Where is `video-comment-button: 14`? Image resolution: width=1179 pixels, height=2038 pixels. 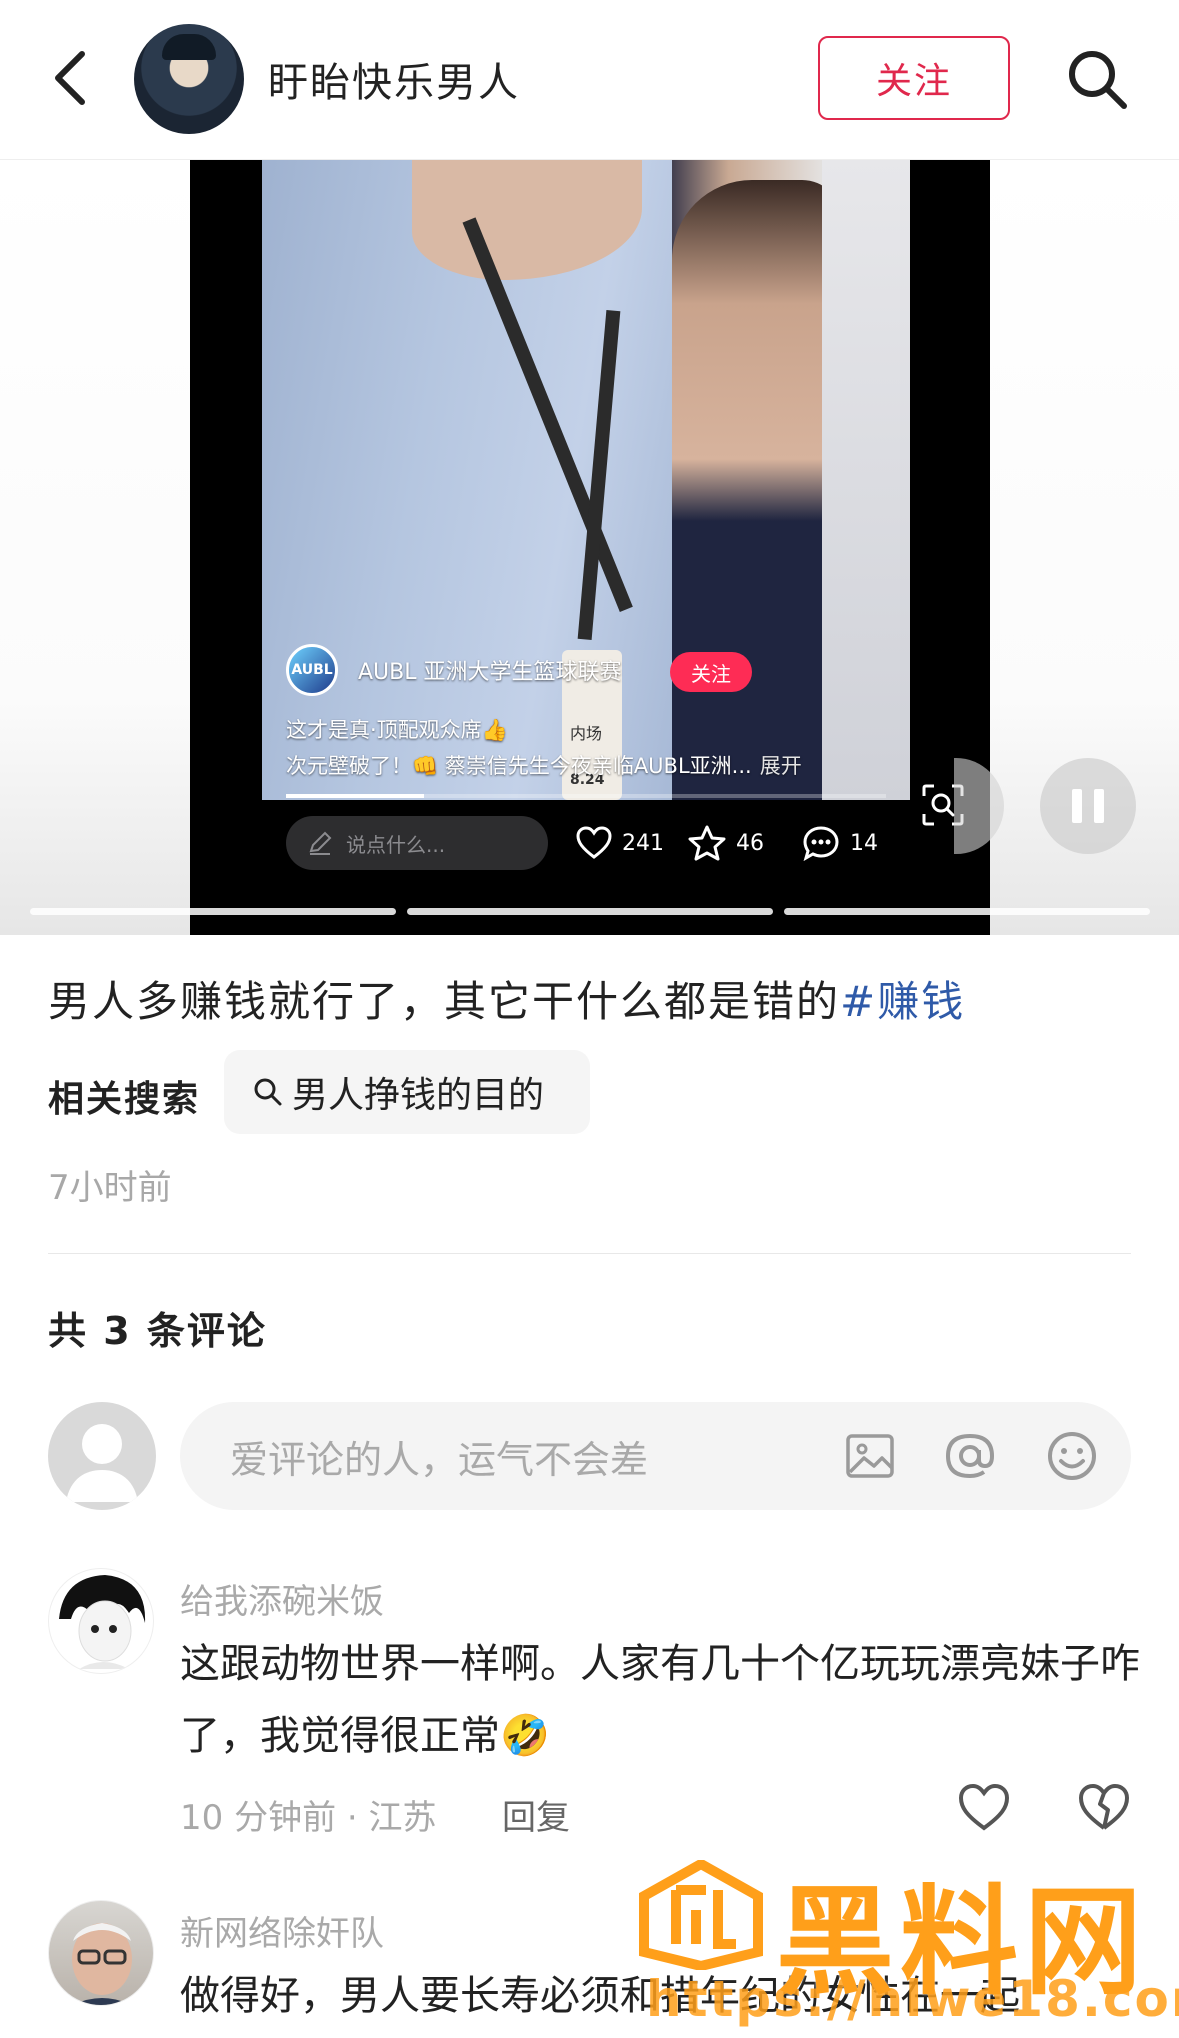 video-comment-button: 14 is located at coordinates (840, 843).